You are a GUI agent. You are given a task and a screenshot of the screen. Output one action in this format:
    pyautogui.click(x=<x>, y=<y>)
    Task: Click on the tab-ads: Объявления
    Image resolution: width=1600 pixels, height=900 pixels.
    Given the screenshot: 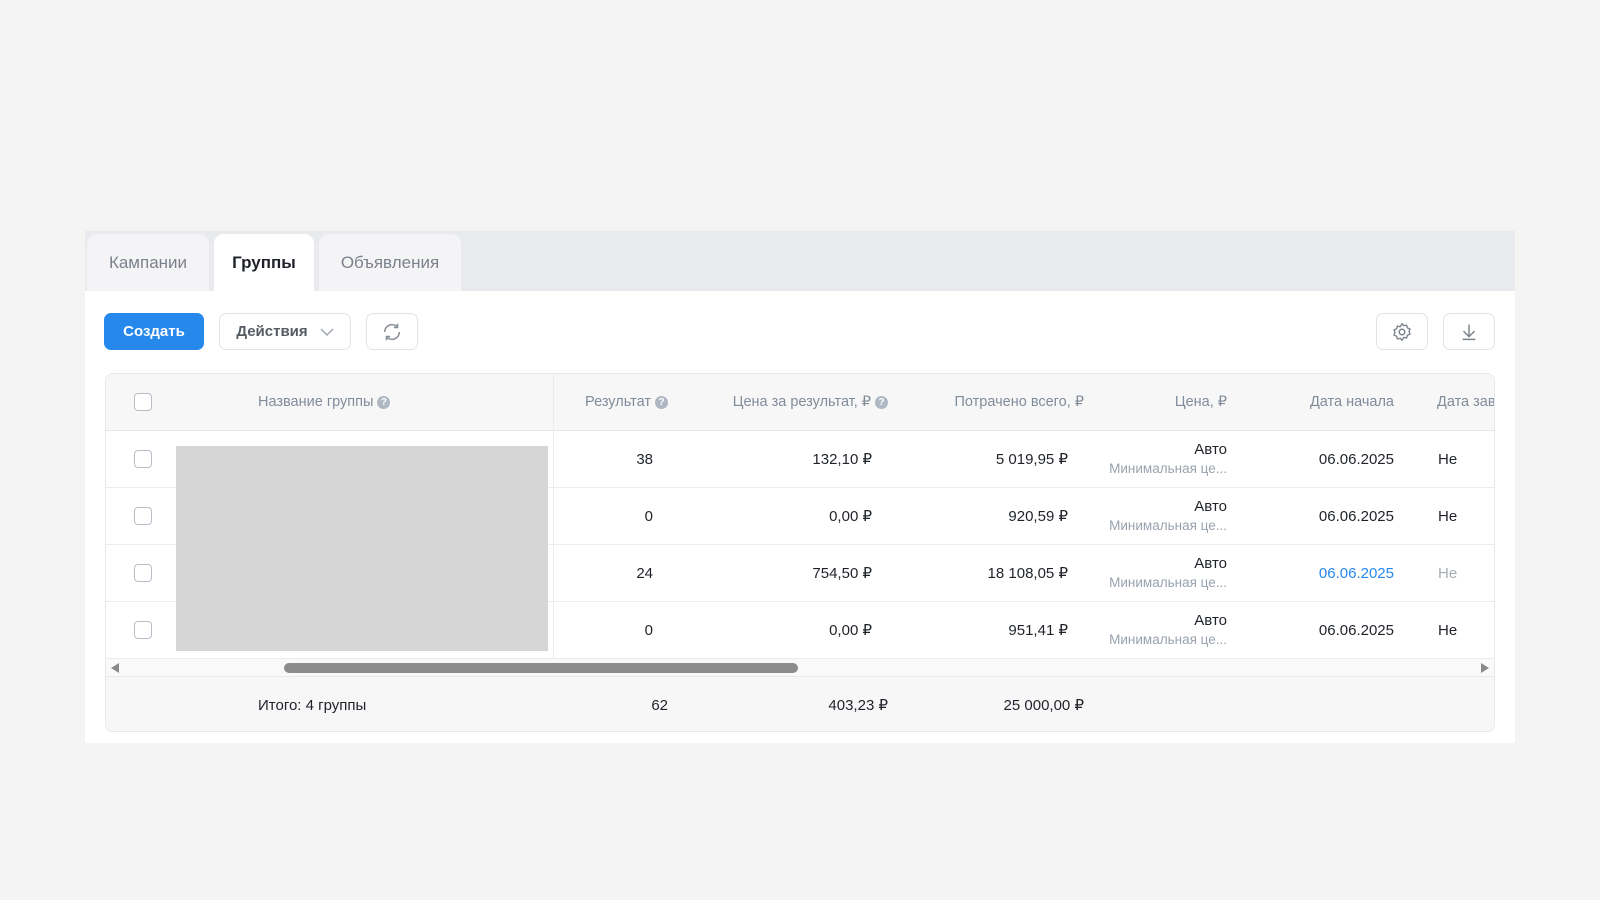 What is the action you would take?
    pyautogui.click(x=390, y=262)
    